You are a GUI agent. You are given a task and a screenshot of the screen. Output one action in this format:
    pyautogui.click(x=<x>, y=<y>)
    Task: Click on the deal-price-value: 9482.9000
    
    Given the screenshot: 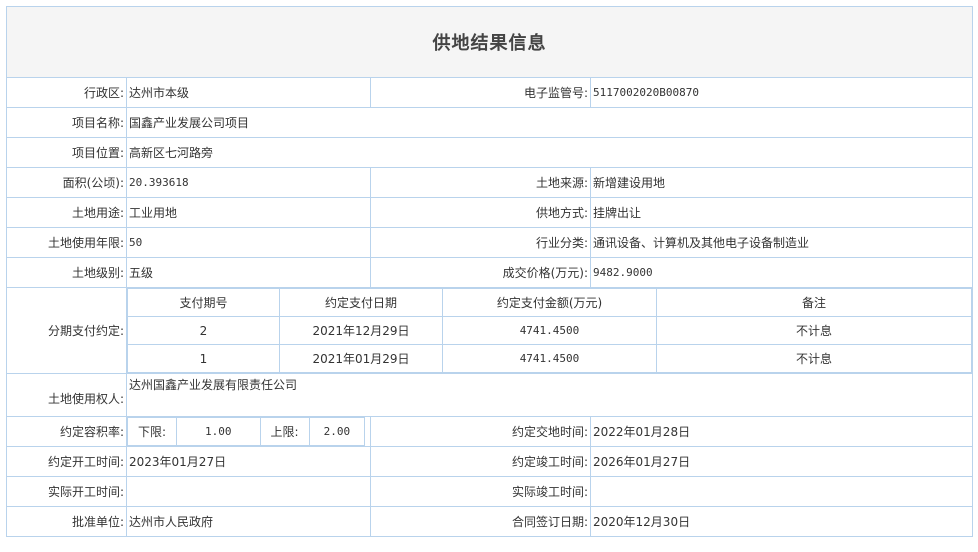 What is the action you would take?
    pyautogui.click(x=781, y=272)
    